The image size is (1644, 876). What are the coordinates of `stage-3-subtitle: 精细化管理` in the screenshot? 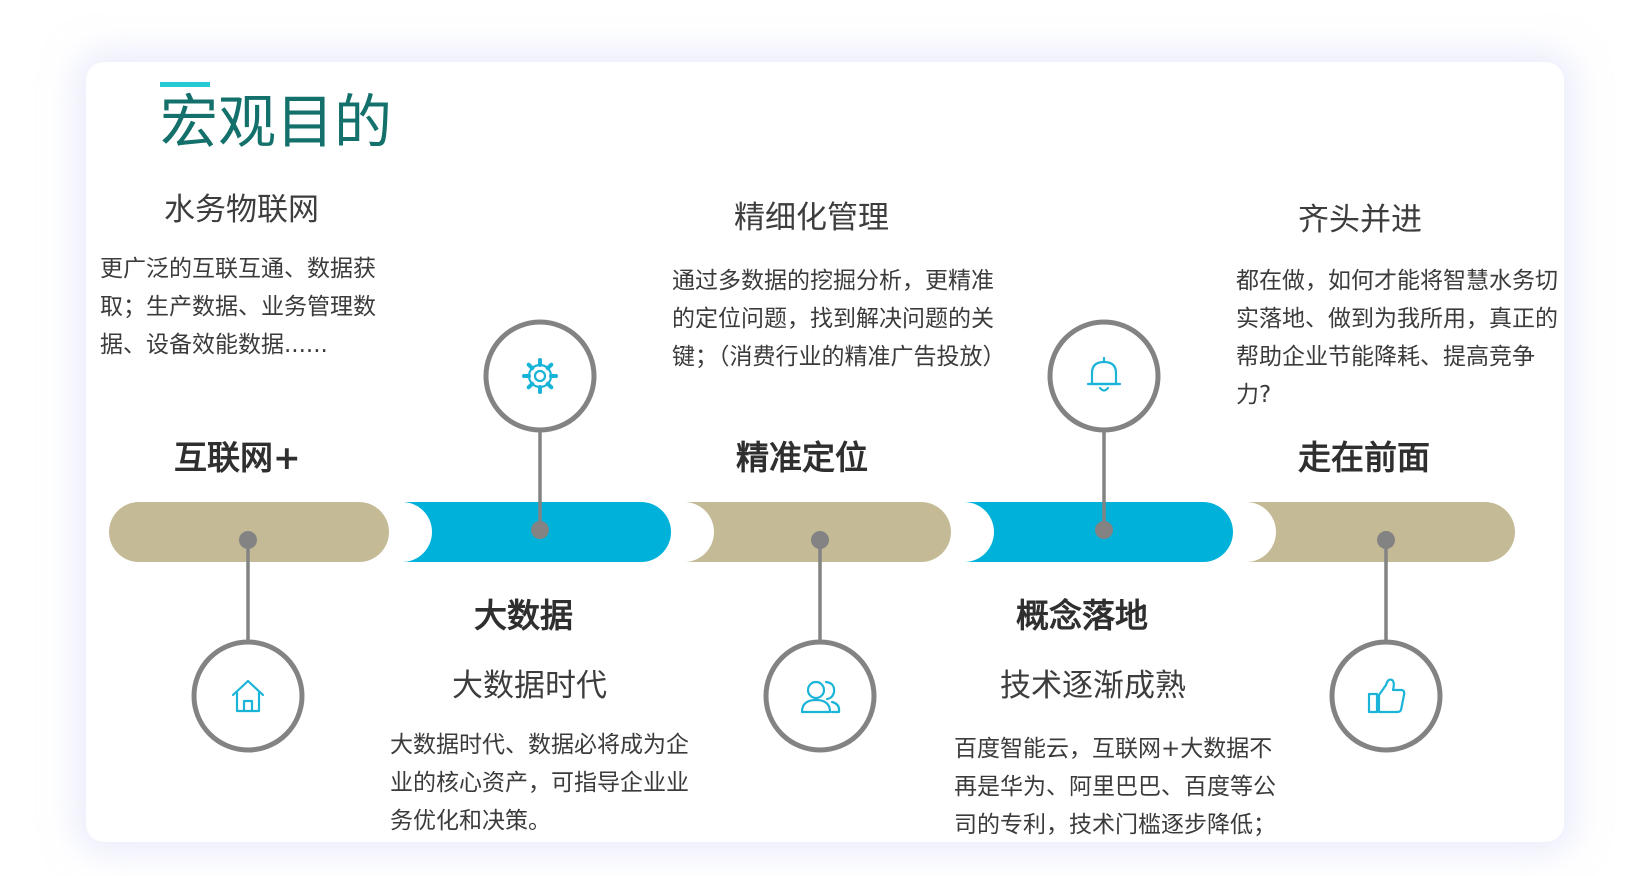 It's located at (811, 218).